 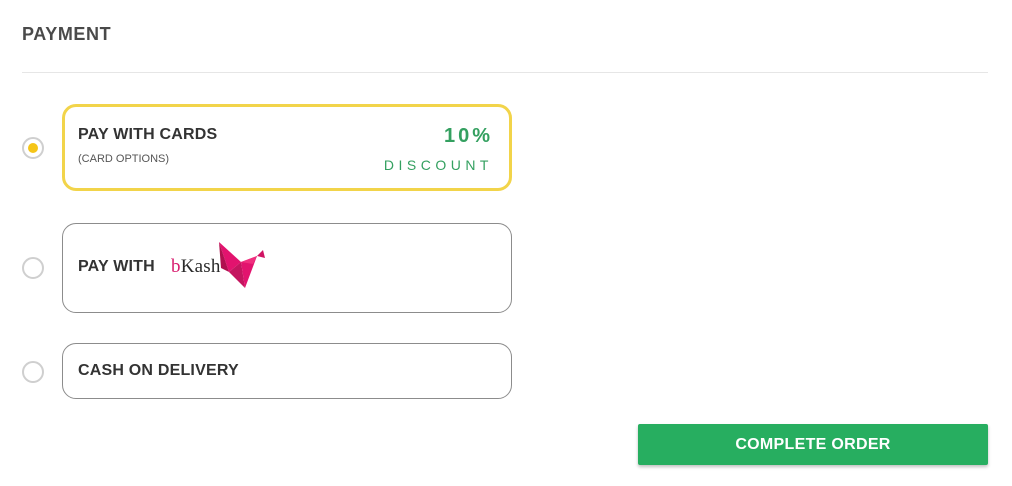 I want to click on radio-pay-with-cards, so click(x=33, y=148).